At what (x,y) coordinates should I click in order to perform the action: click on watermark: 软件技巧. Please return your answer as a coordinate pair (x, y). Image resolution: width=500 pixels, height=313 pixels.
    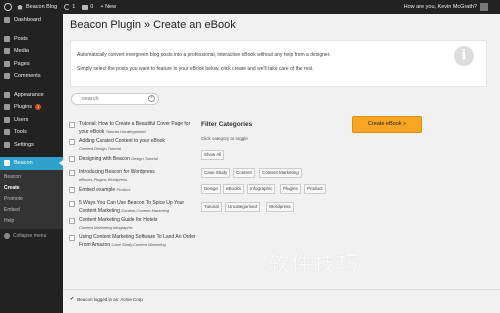
    Looking at the image, I should click on (314, 264).